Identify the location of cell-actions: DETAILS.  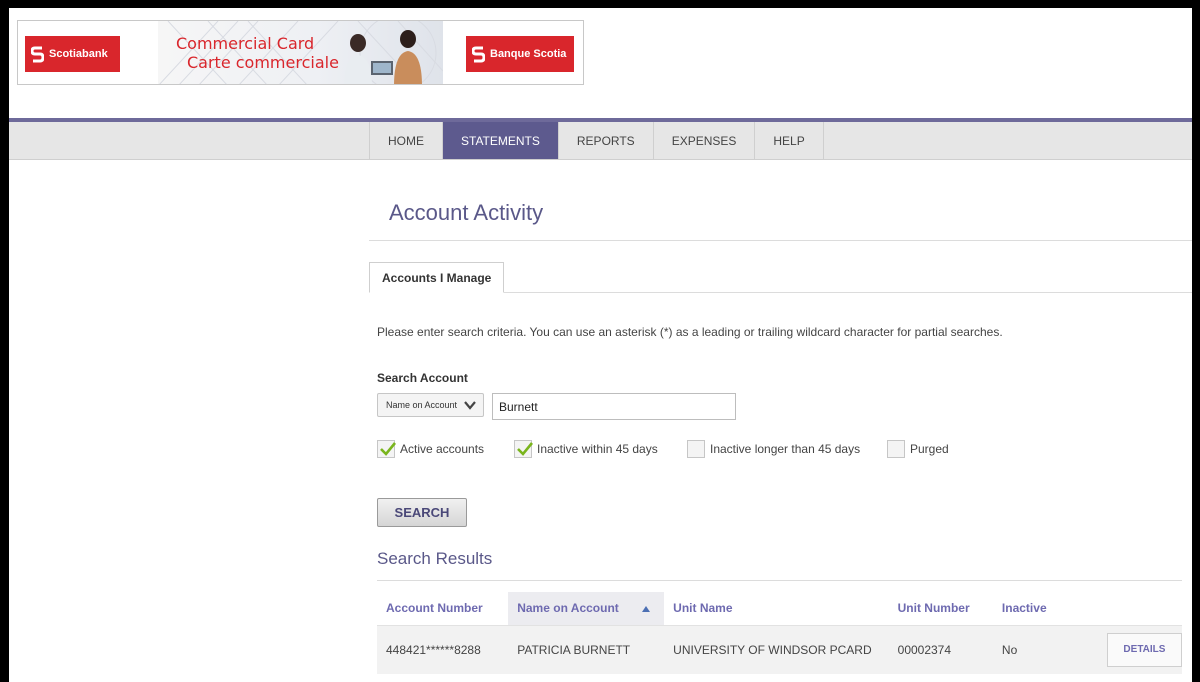
(1129, 649).